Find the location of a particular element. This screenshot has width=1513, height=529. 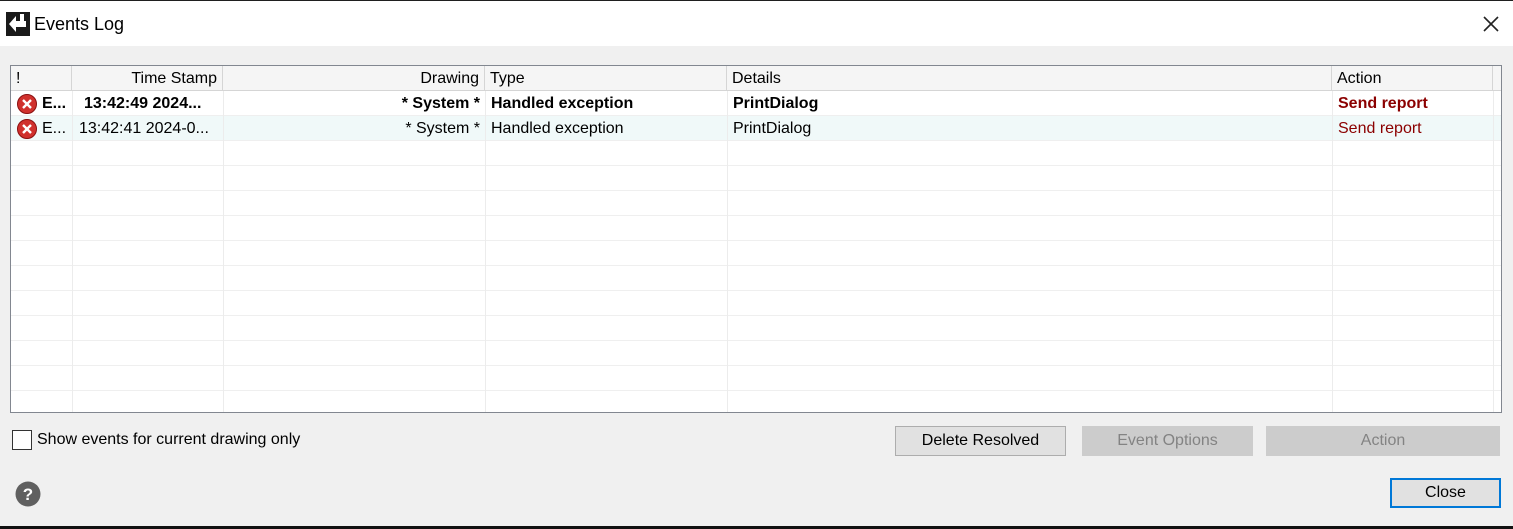

close-icon is located at coordinates (1491, 24).